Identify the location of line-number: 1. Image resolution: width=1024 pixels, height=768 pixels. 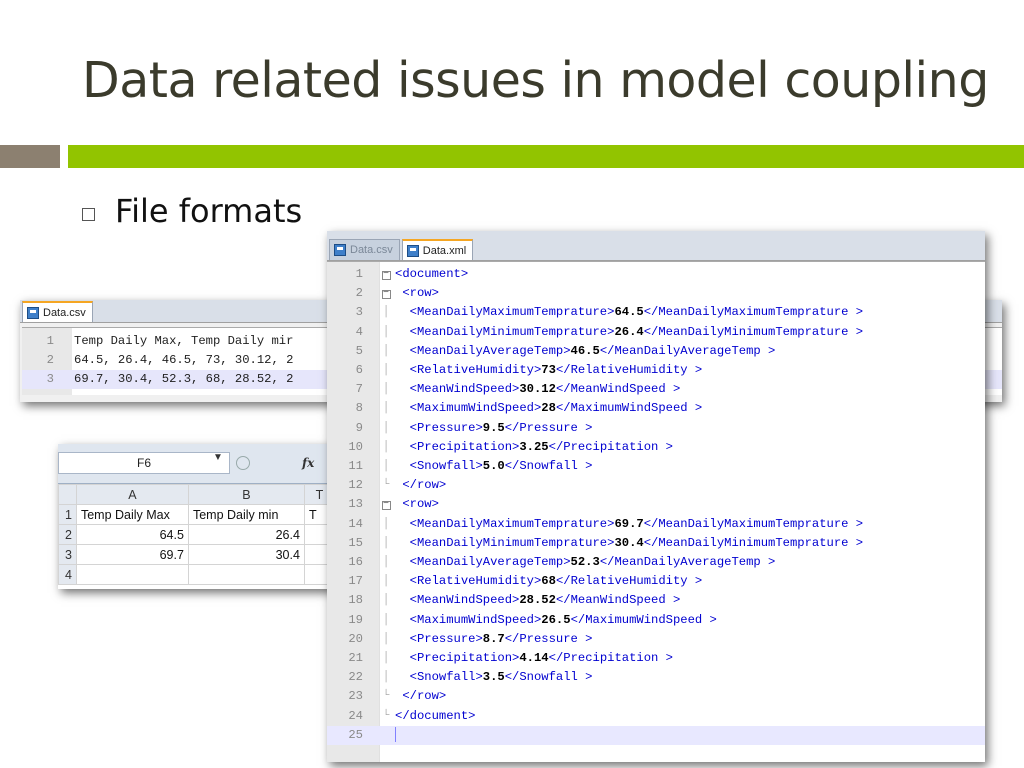
(50, 341).